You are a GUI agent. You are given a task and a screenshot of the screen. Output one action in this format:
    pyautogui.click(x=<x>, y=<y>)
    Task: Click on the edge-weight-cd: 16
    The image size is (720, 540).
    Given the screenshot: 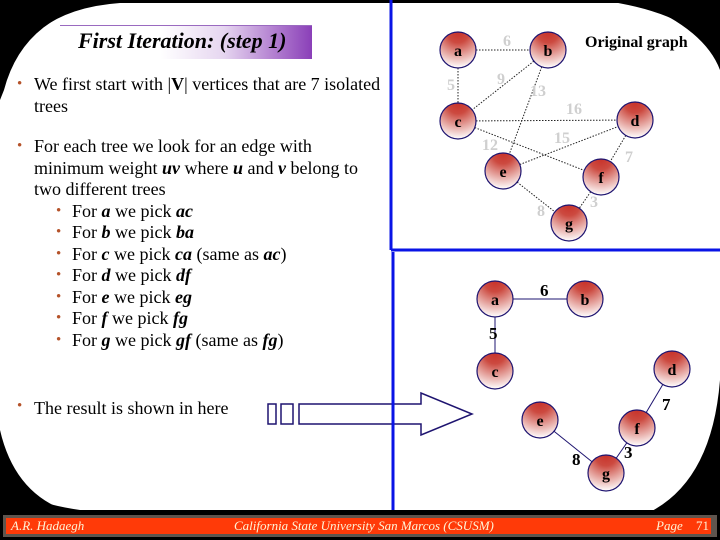 What is the action you would take?
    pyautogui.click(x=574, y=109)
    